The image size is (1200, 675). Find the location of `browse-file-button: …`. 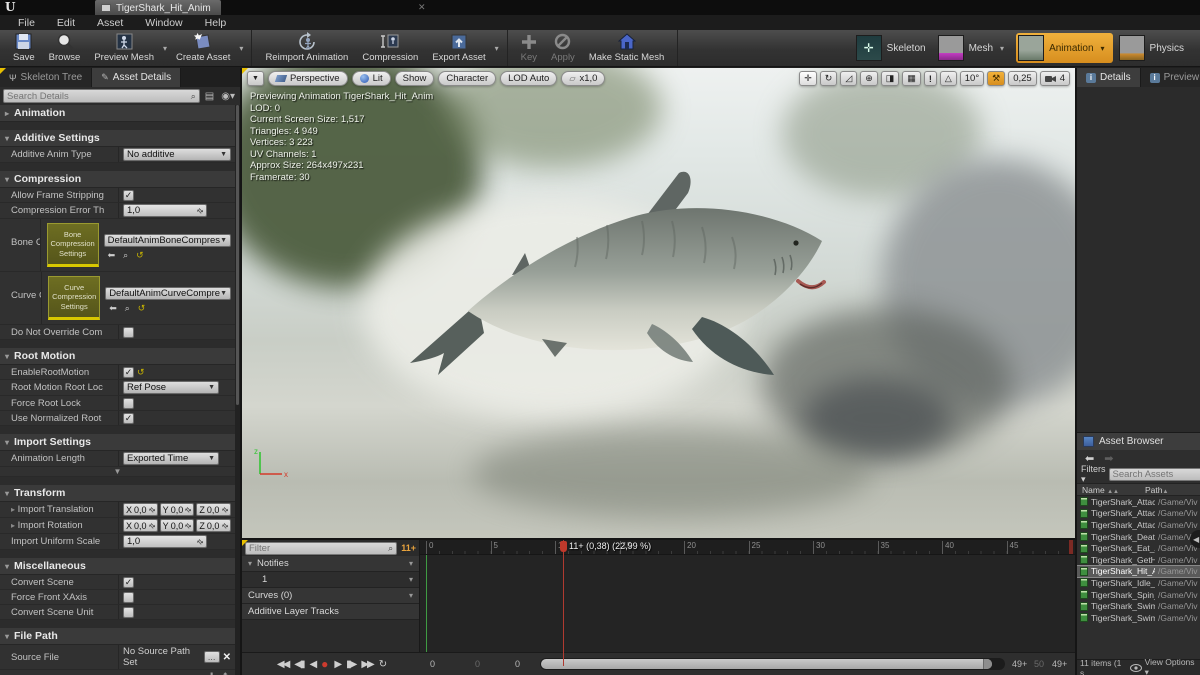

browse-file-button: … is located at coordinates (211, 657).